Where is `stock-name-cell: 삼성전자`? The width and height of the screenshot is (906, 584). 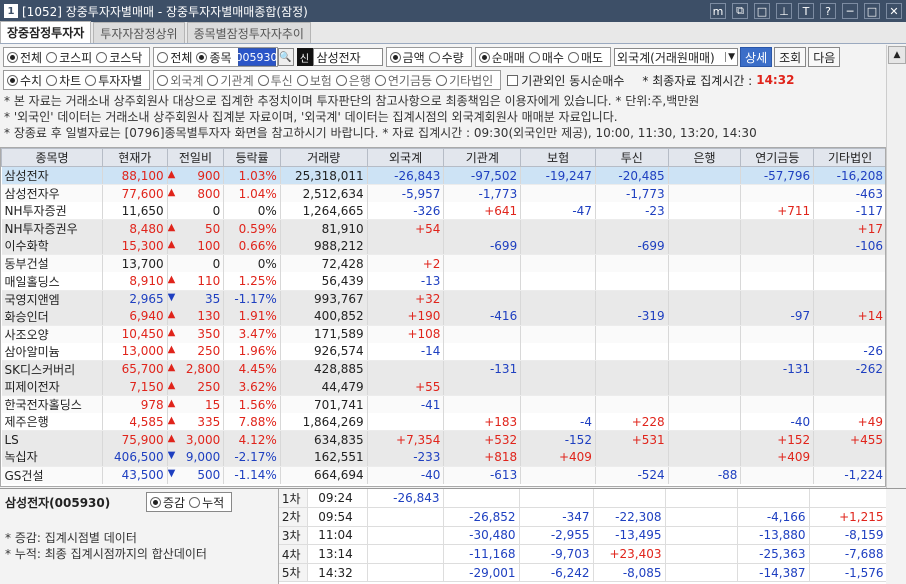 stock-name-cell: 삼성전자 is located at coordinates (52, 175).